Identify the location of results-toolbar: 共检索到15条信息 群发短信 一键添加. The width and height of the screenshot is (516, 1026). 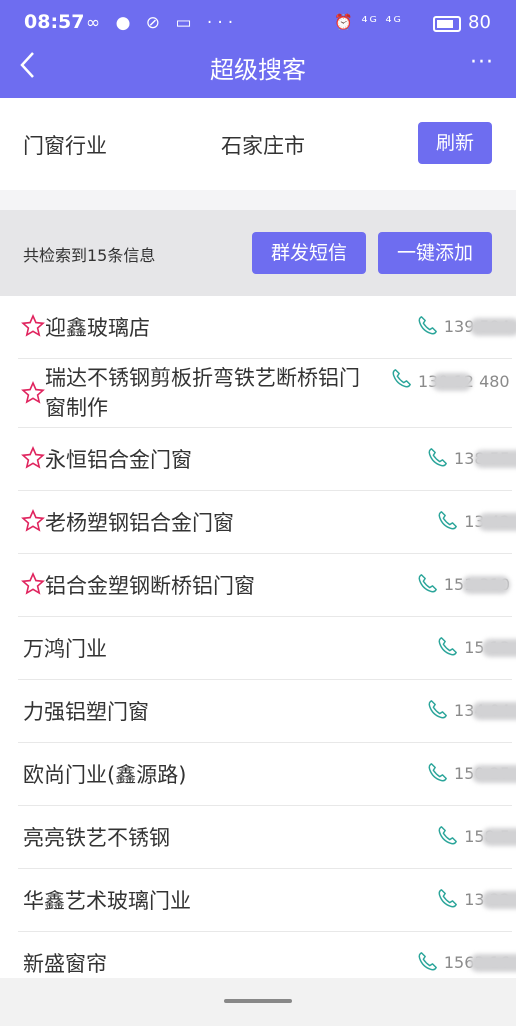
(258, 253).